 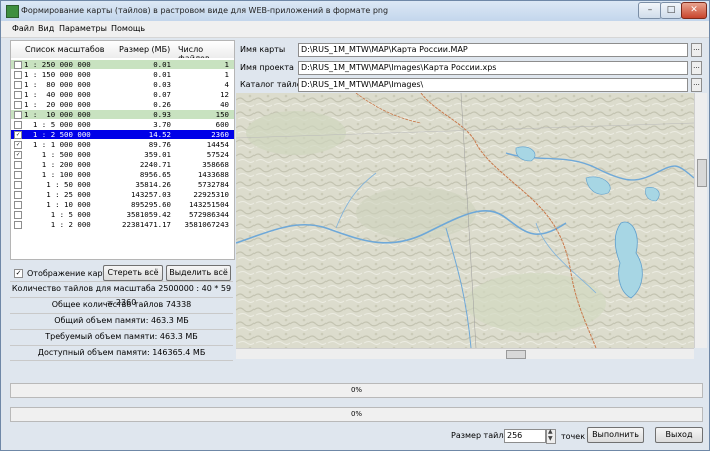 What do you see at coordinates (122, 154) in the screenshot?
I see `scale-row: ✓ 1 : 500 000 359.01 57524` at bounding box center [122, 154].